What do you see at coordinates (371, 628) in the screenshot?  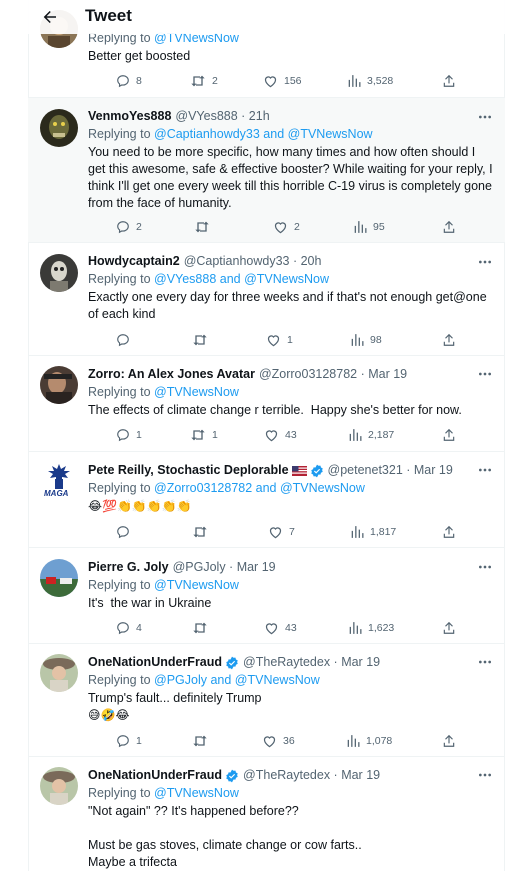 I see `views-button: 1,623` at bounding box center [371, 628].